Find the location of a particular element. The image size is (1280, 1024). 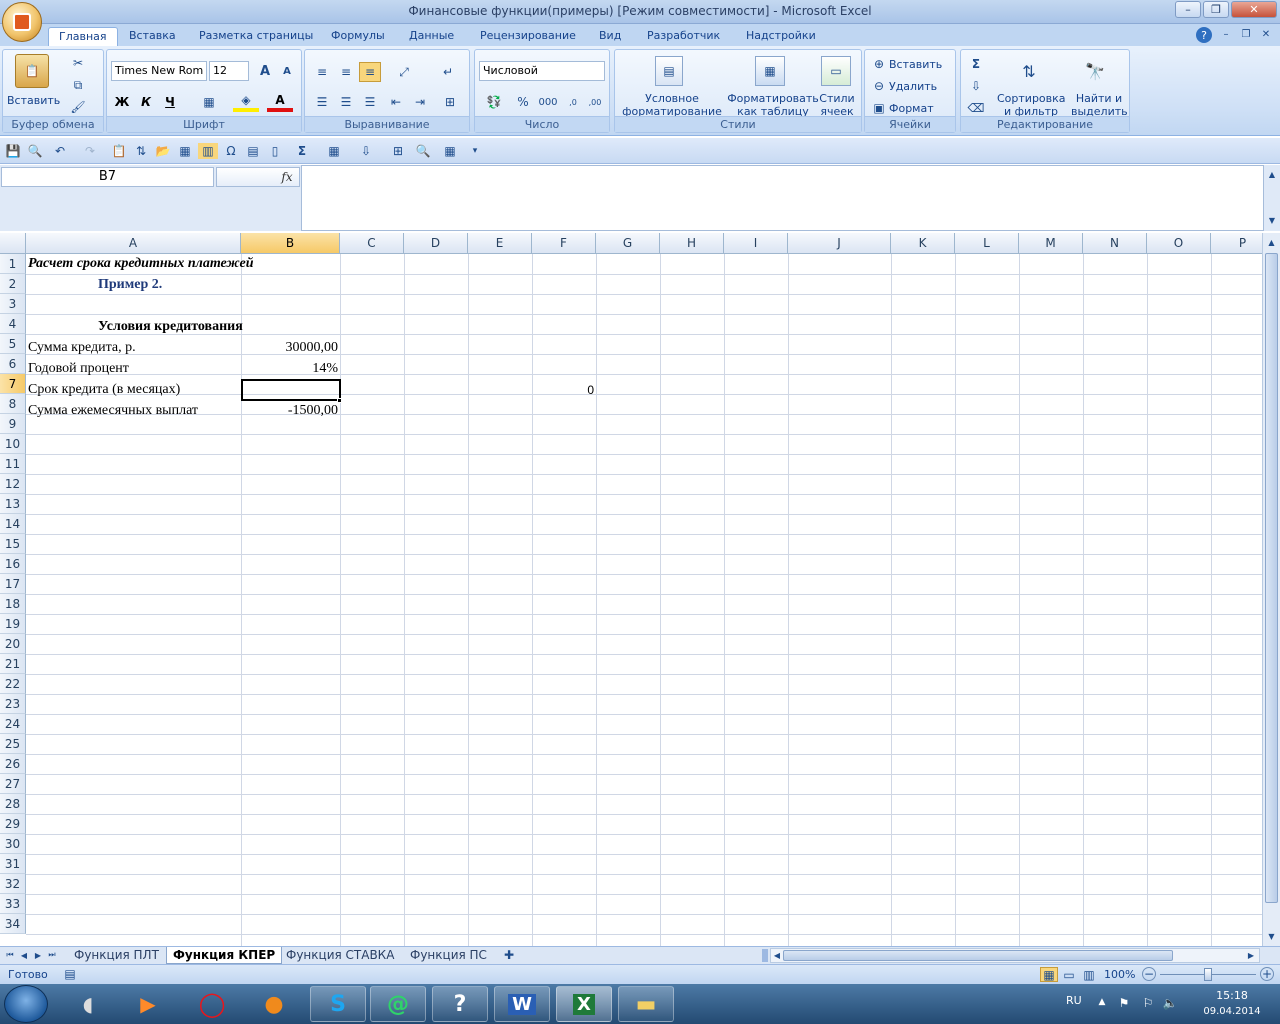

scroll-left-icon: ◀ is located at coordinates (777, 955).